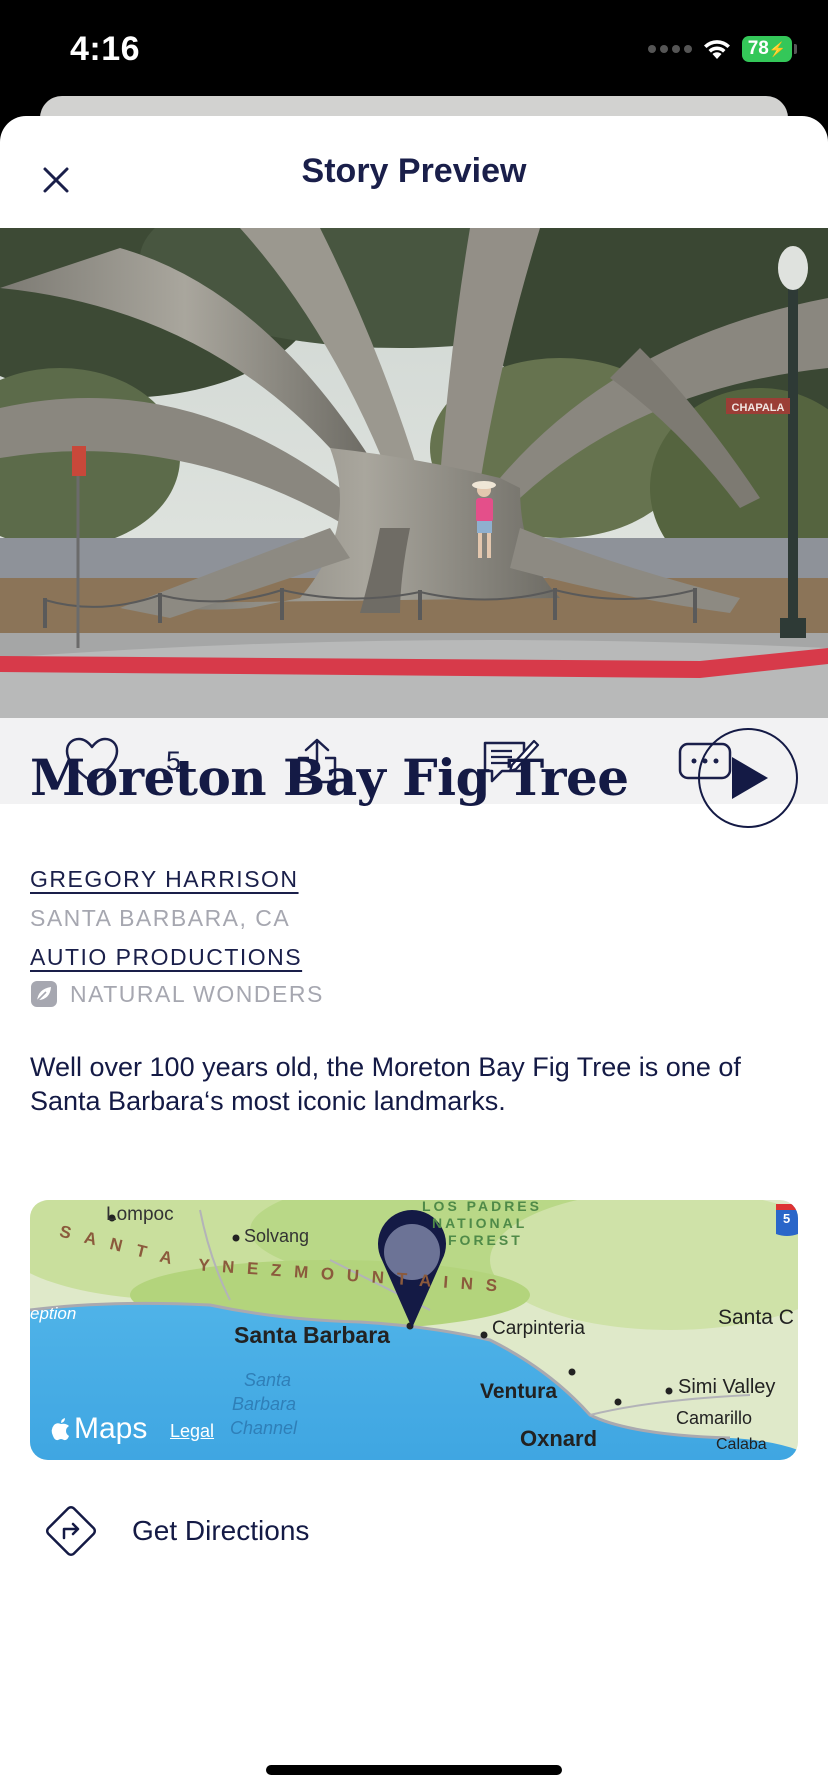  I want to click on map-legal-link: Legal, so click(192, 1431).